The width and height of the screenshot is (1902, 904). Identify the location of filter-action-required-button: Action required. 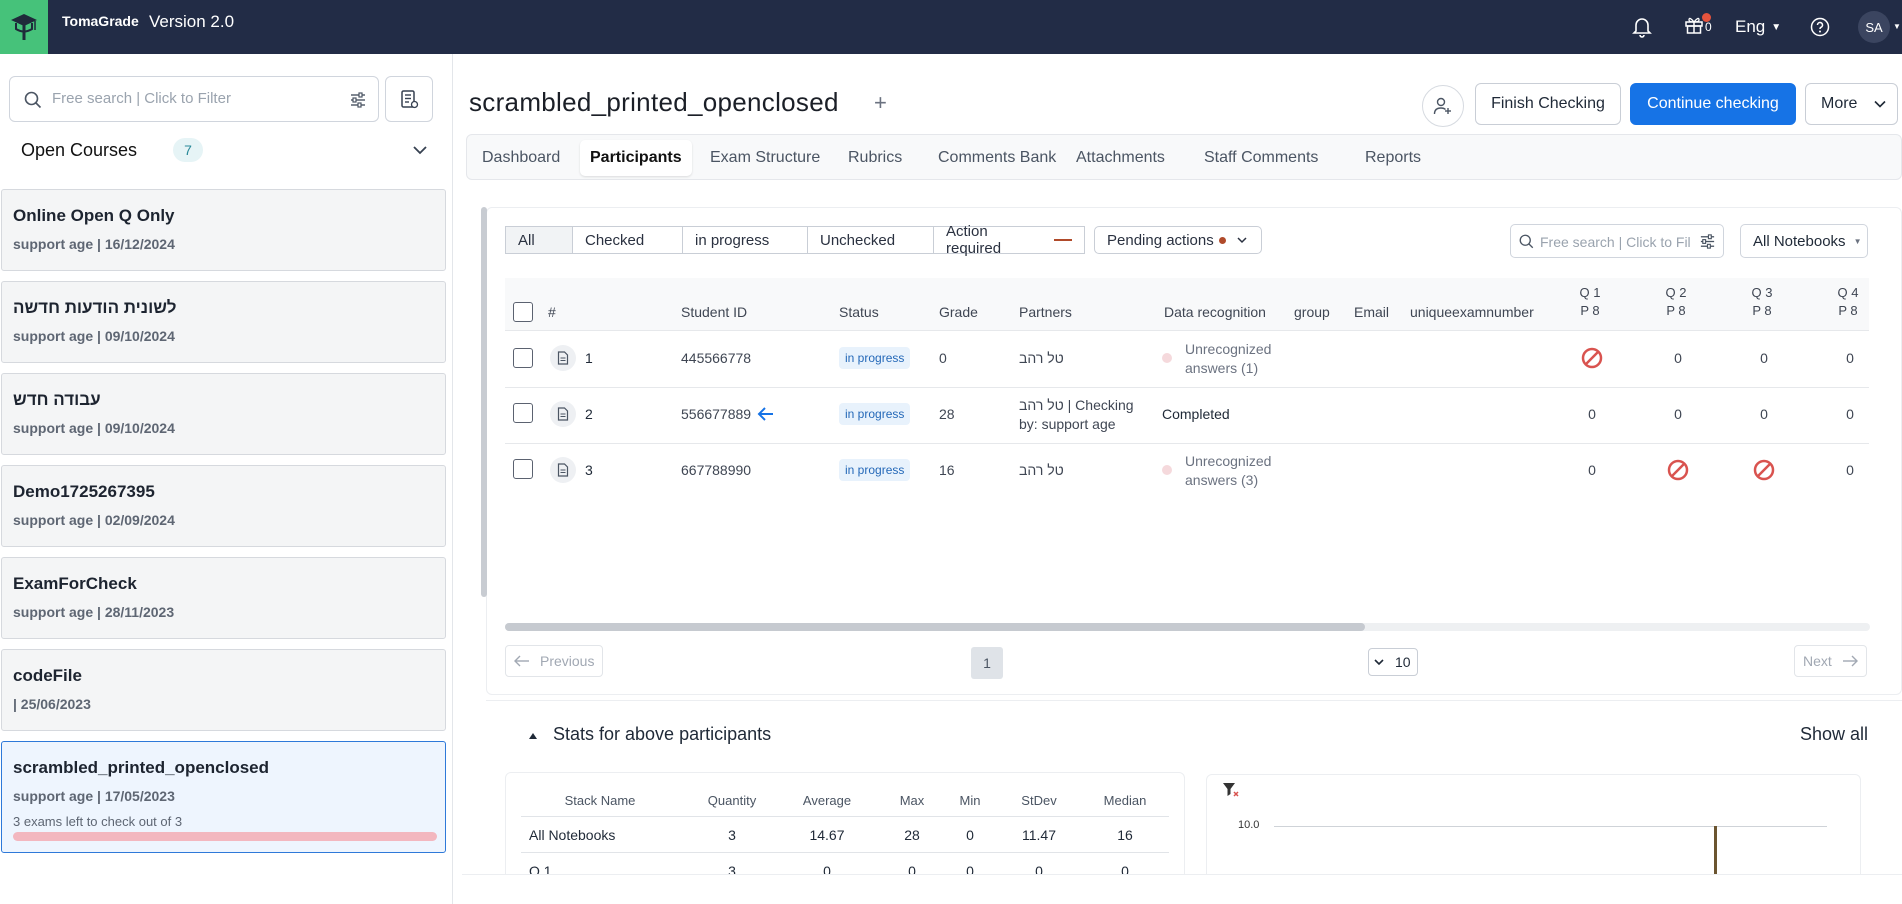
(1009, 240).